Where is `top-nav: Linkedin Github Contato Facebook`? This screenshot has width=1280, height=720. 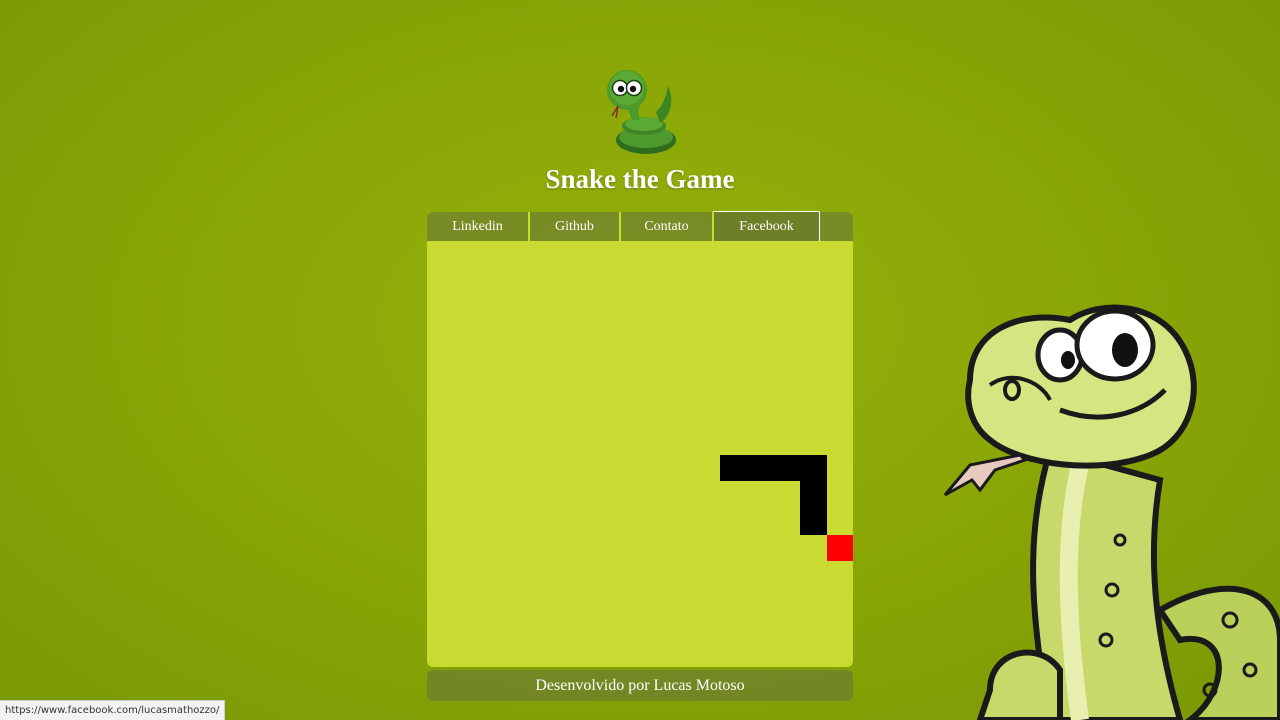 top-nav: Linkedin Github Contato Facebook is located at coordinates (640, 226).